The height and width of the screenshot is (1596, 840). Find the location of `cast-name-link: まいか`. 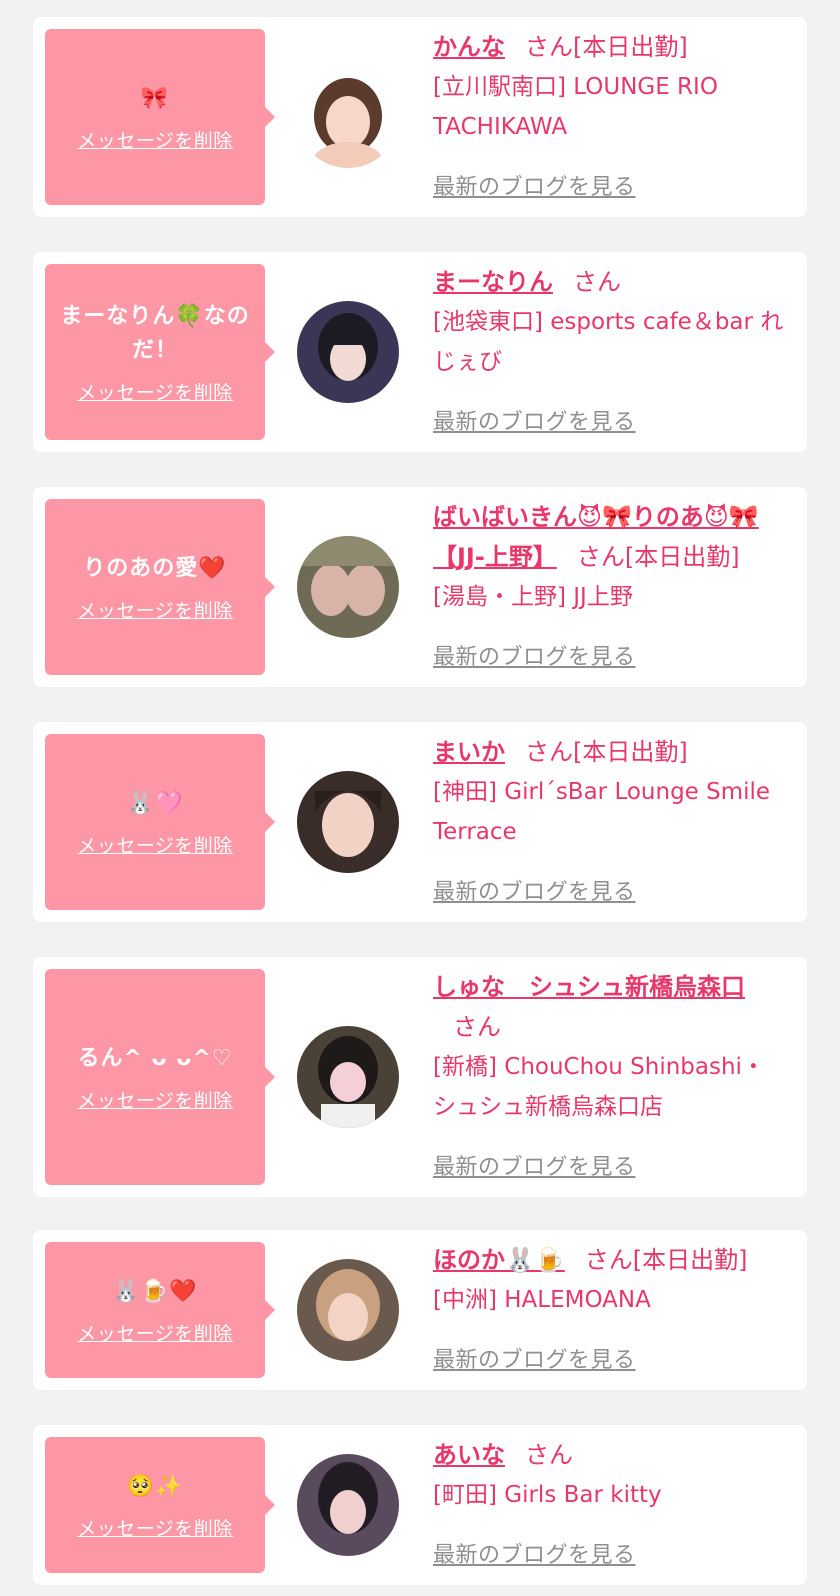

cast-name-link: まいか is located at coordinates (469, 752).